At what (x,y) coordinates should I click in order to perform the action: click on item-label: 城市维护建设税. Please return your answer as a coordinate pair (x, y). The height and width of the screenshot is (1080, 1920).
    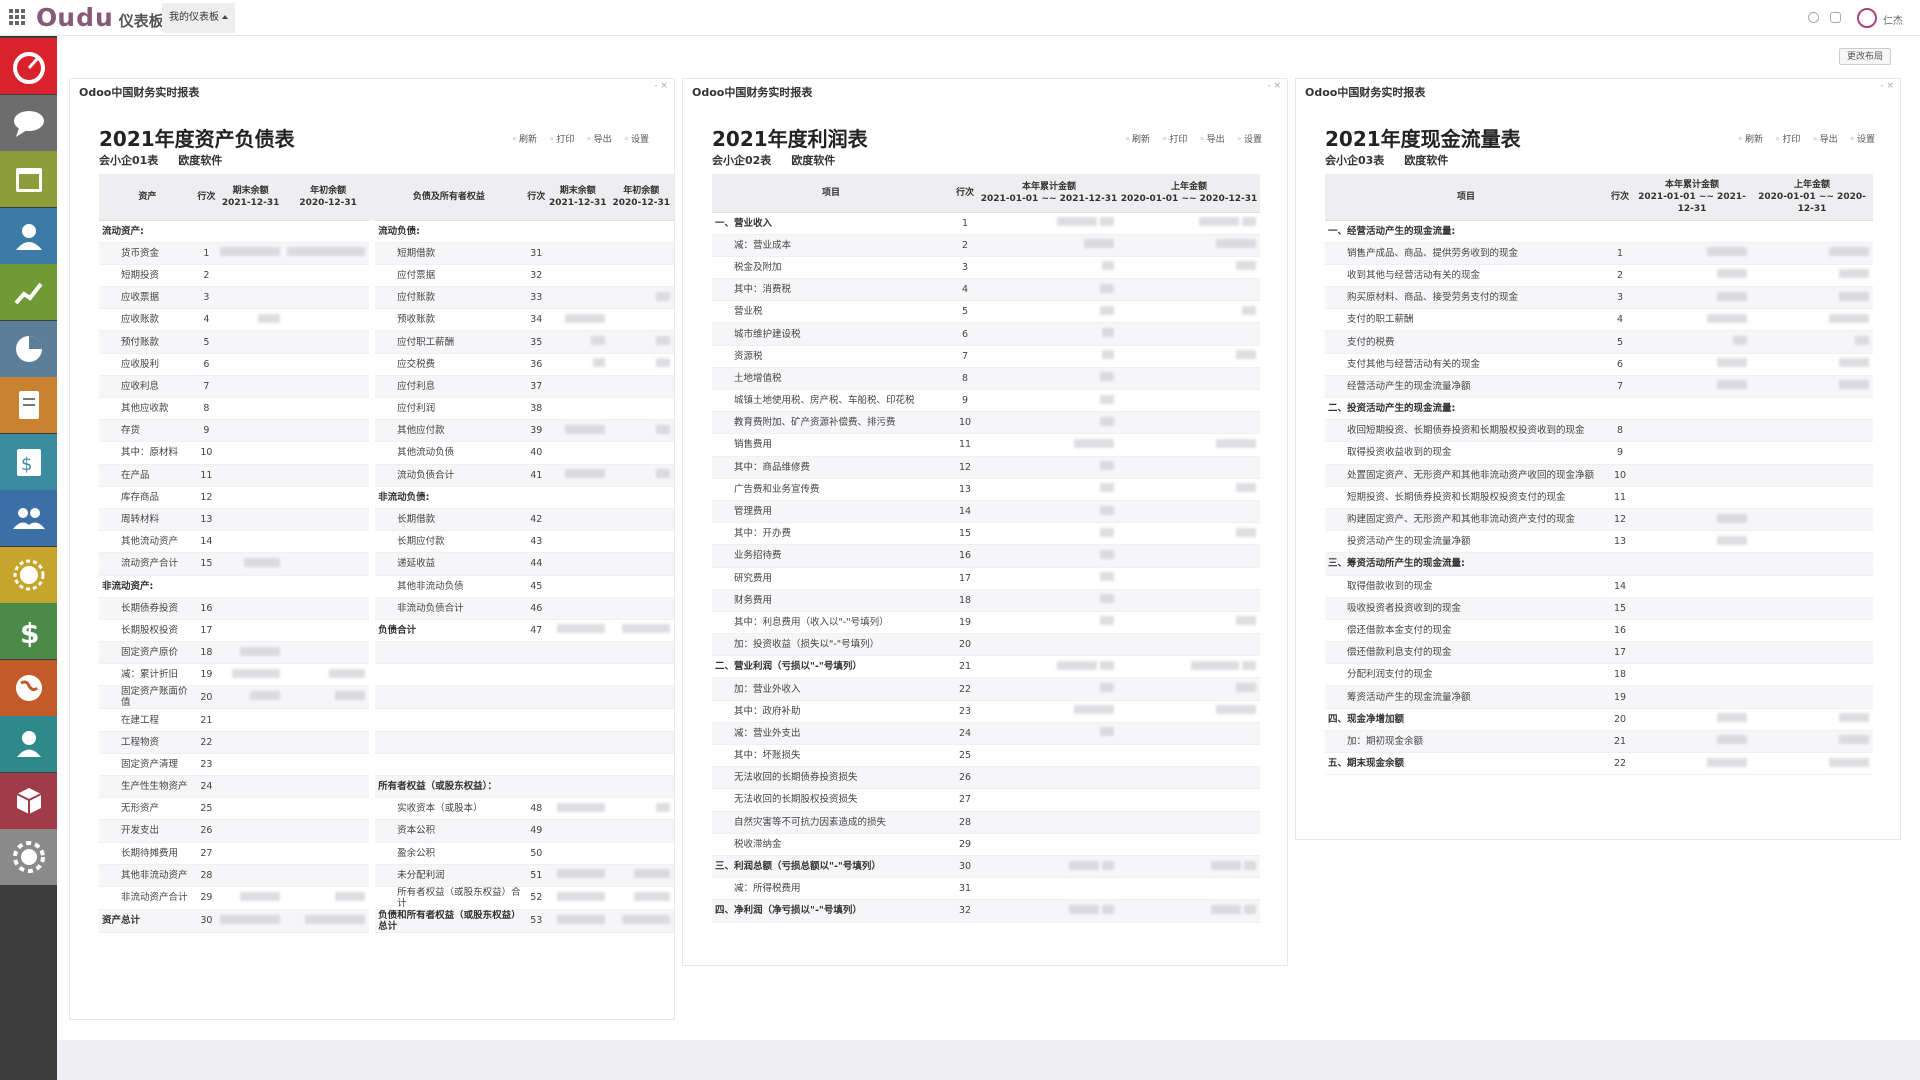
    Looking at the image, I should click on (831, 334).